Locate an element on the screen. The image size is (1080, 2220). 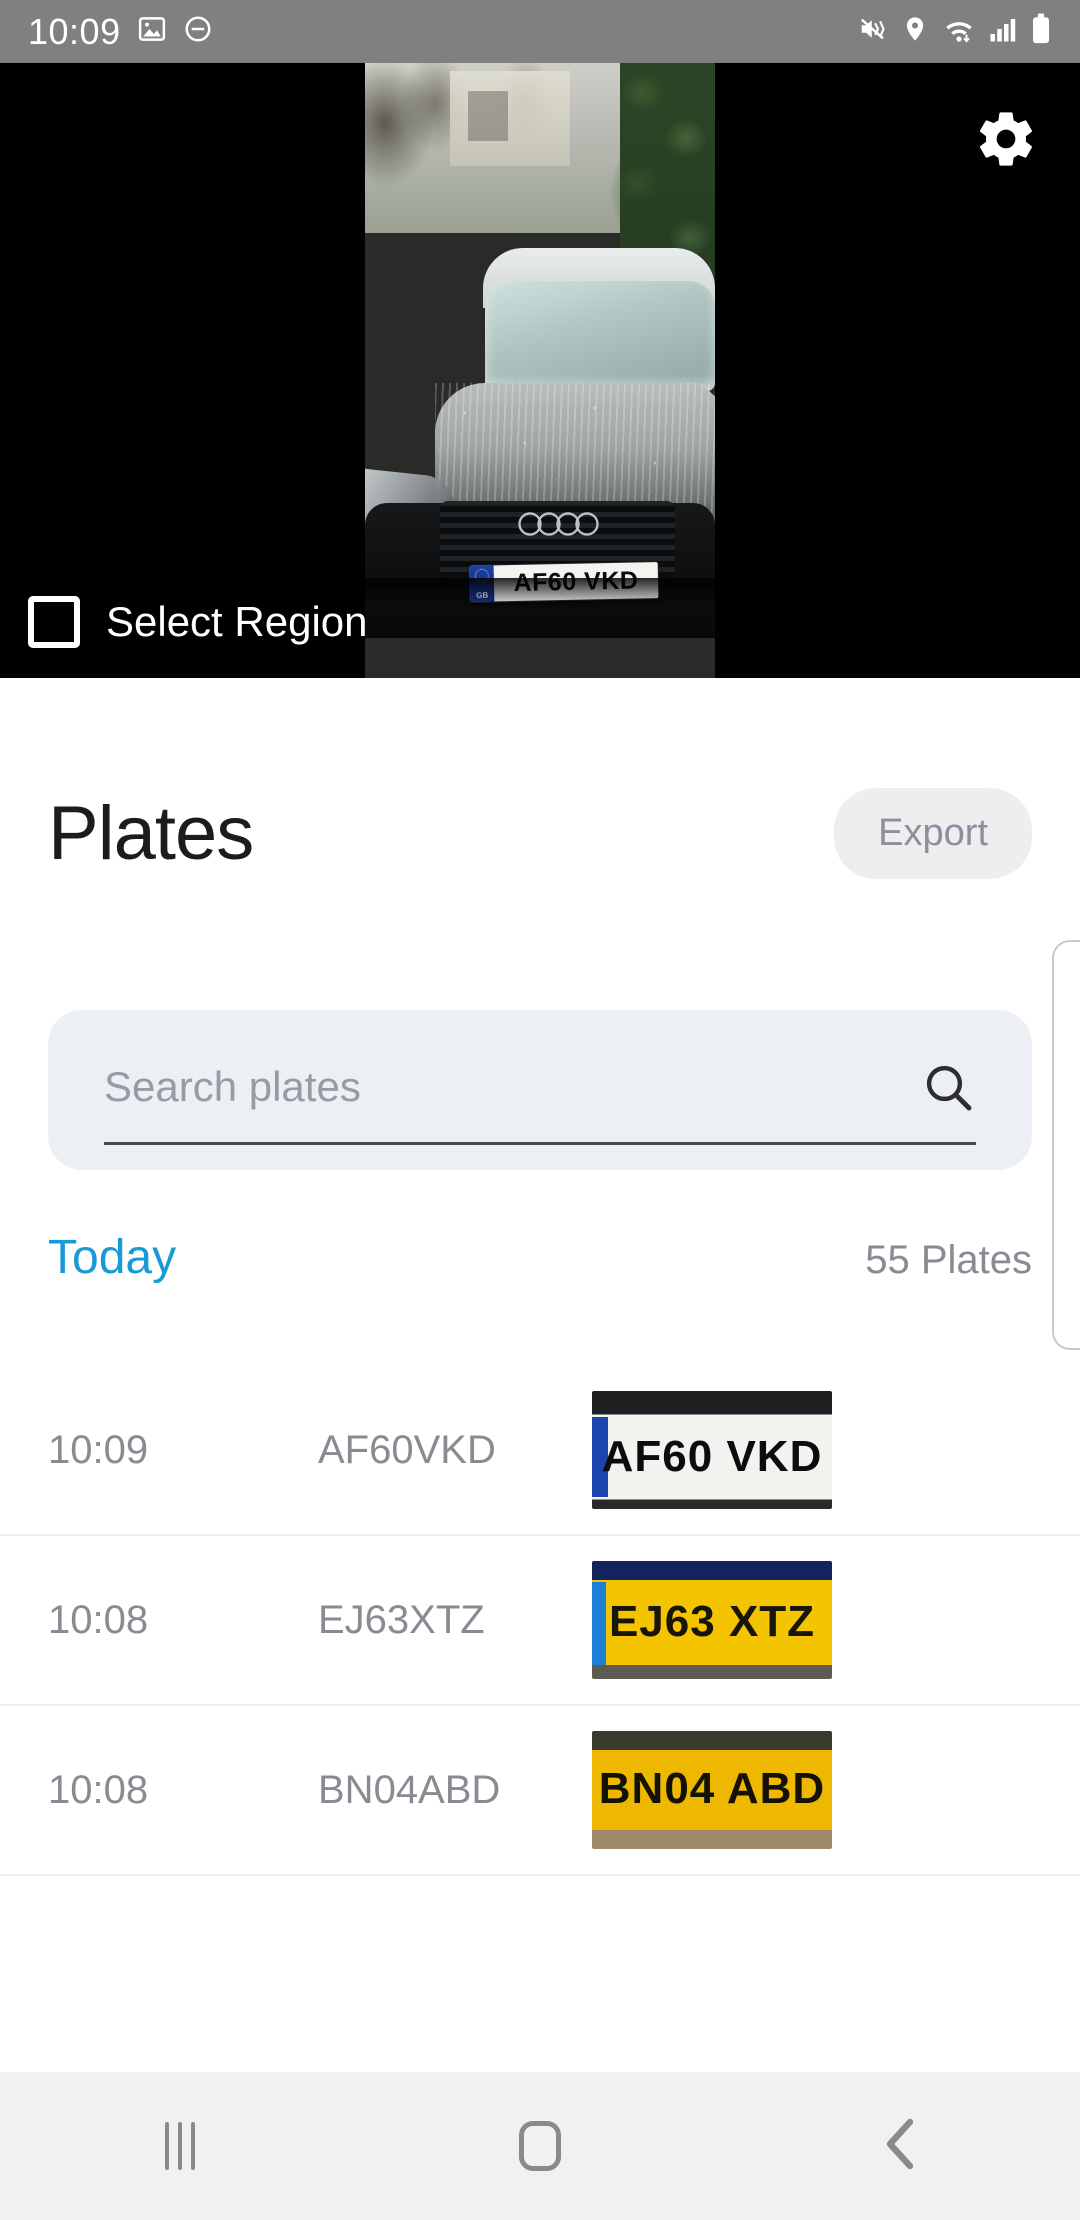
status-bar-left: 10:09 is located at coordinates (120, 32).